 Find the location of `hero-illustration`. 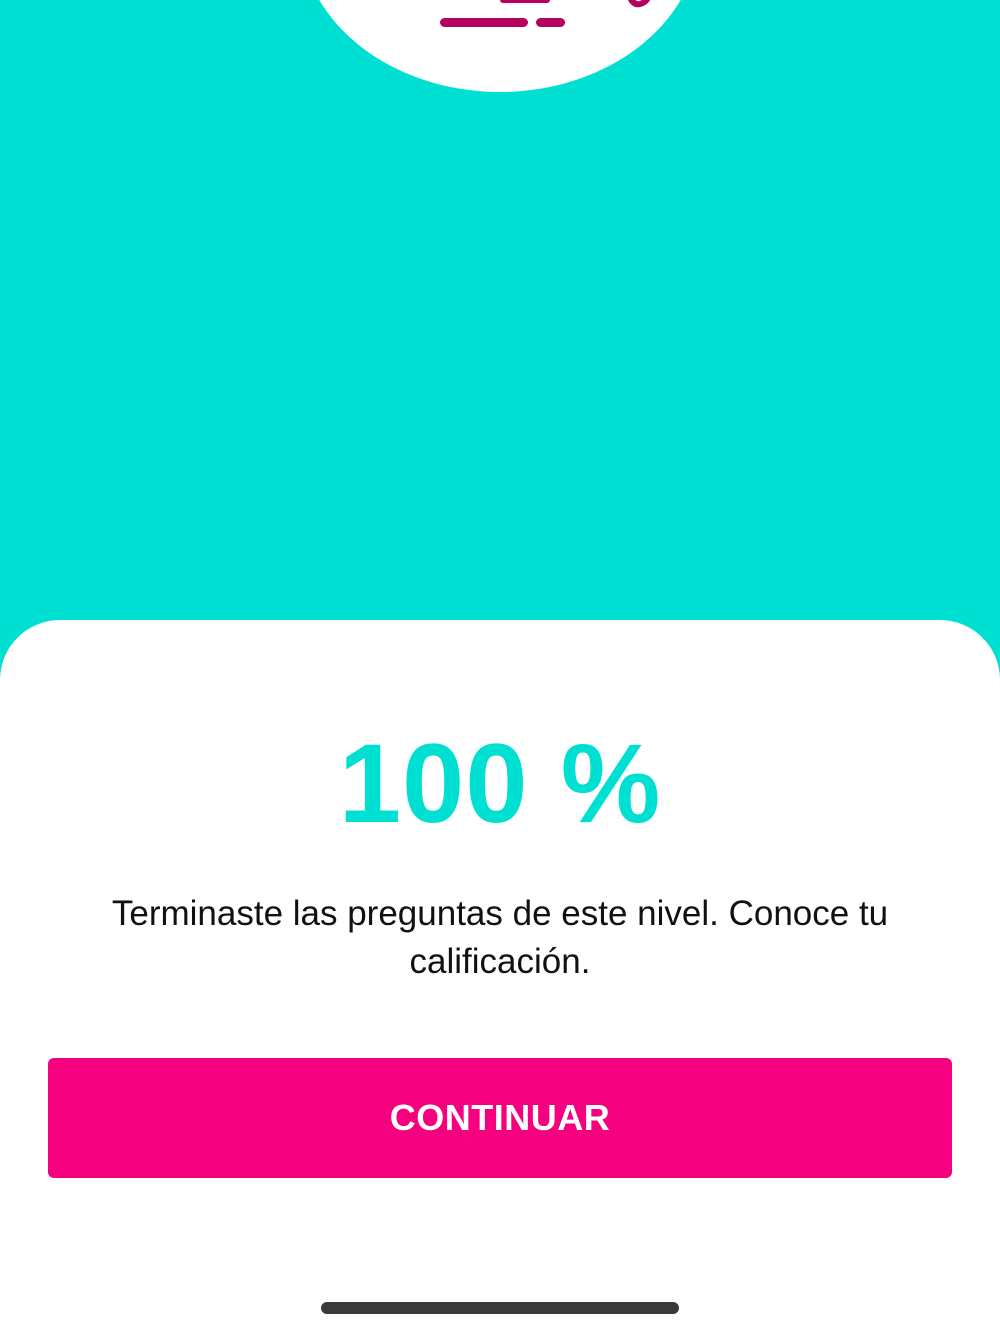

hero-illustration is located at coordinates (500, 46).